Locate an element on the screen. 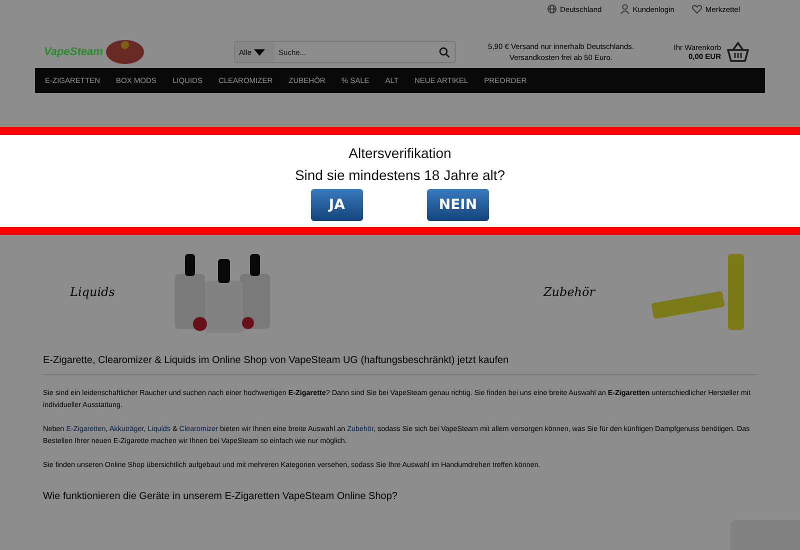 The image size is (800, 550). user-icon is located at coordinates (625, 9).